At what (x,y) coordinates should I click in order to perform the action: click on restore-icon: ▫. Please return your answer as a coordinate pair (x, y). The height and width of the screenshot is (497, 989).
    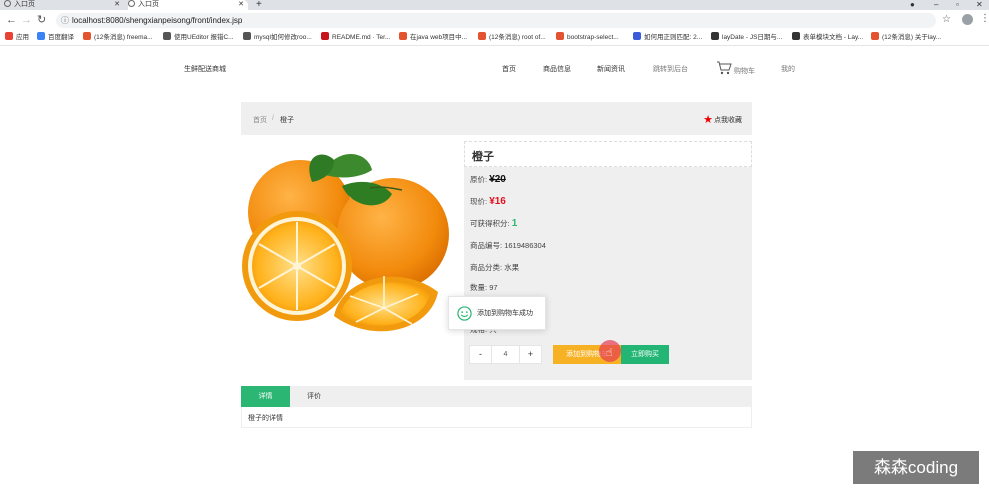
    Looking at the image, I should click on (957, 4).